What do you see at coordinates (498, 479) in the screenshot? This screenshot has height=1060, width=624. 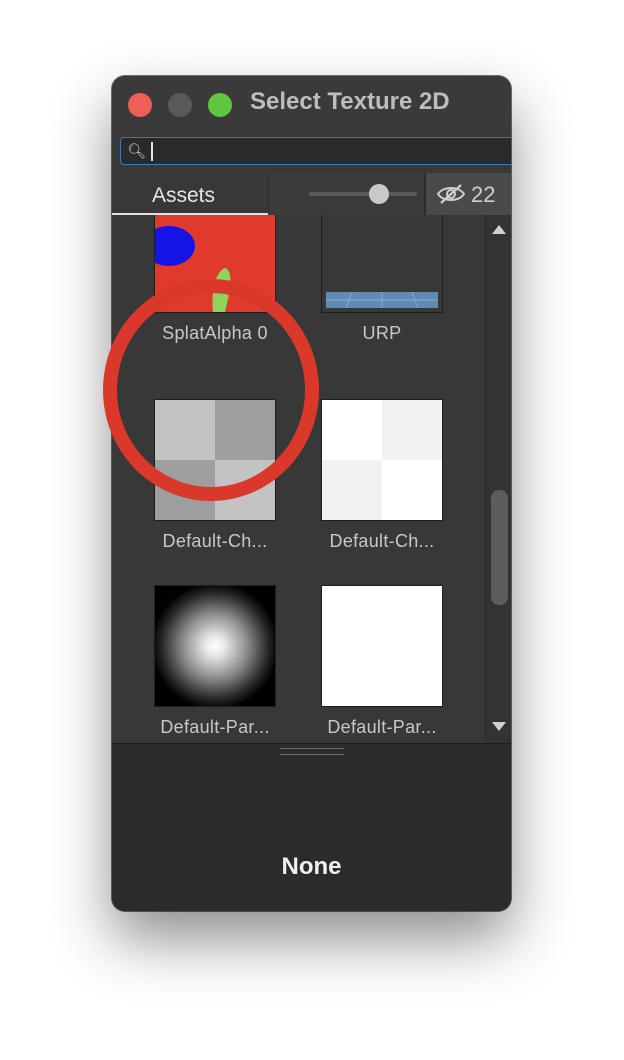 I see `vertical-scrollbar` at bounding box center [498, 479].